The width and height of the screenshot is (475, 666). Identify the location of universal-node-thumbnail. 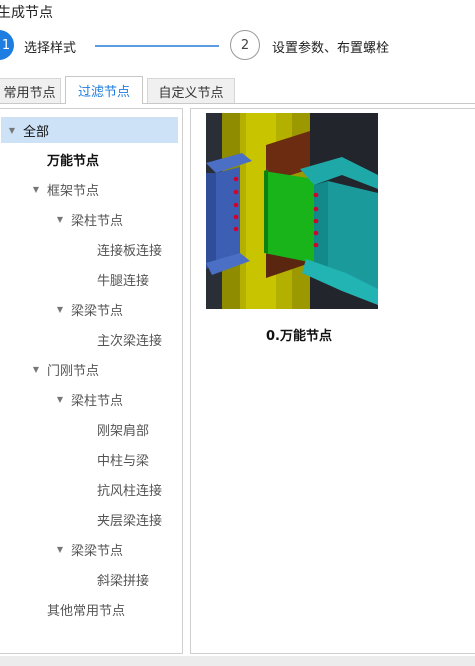
(292, 211).